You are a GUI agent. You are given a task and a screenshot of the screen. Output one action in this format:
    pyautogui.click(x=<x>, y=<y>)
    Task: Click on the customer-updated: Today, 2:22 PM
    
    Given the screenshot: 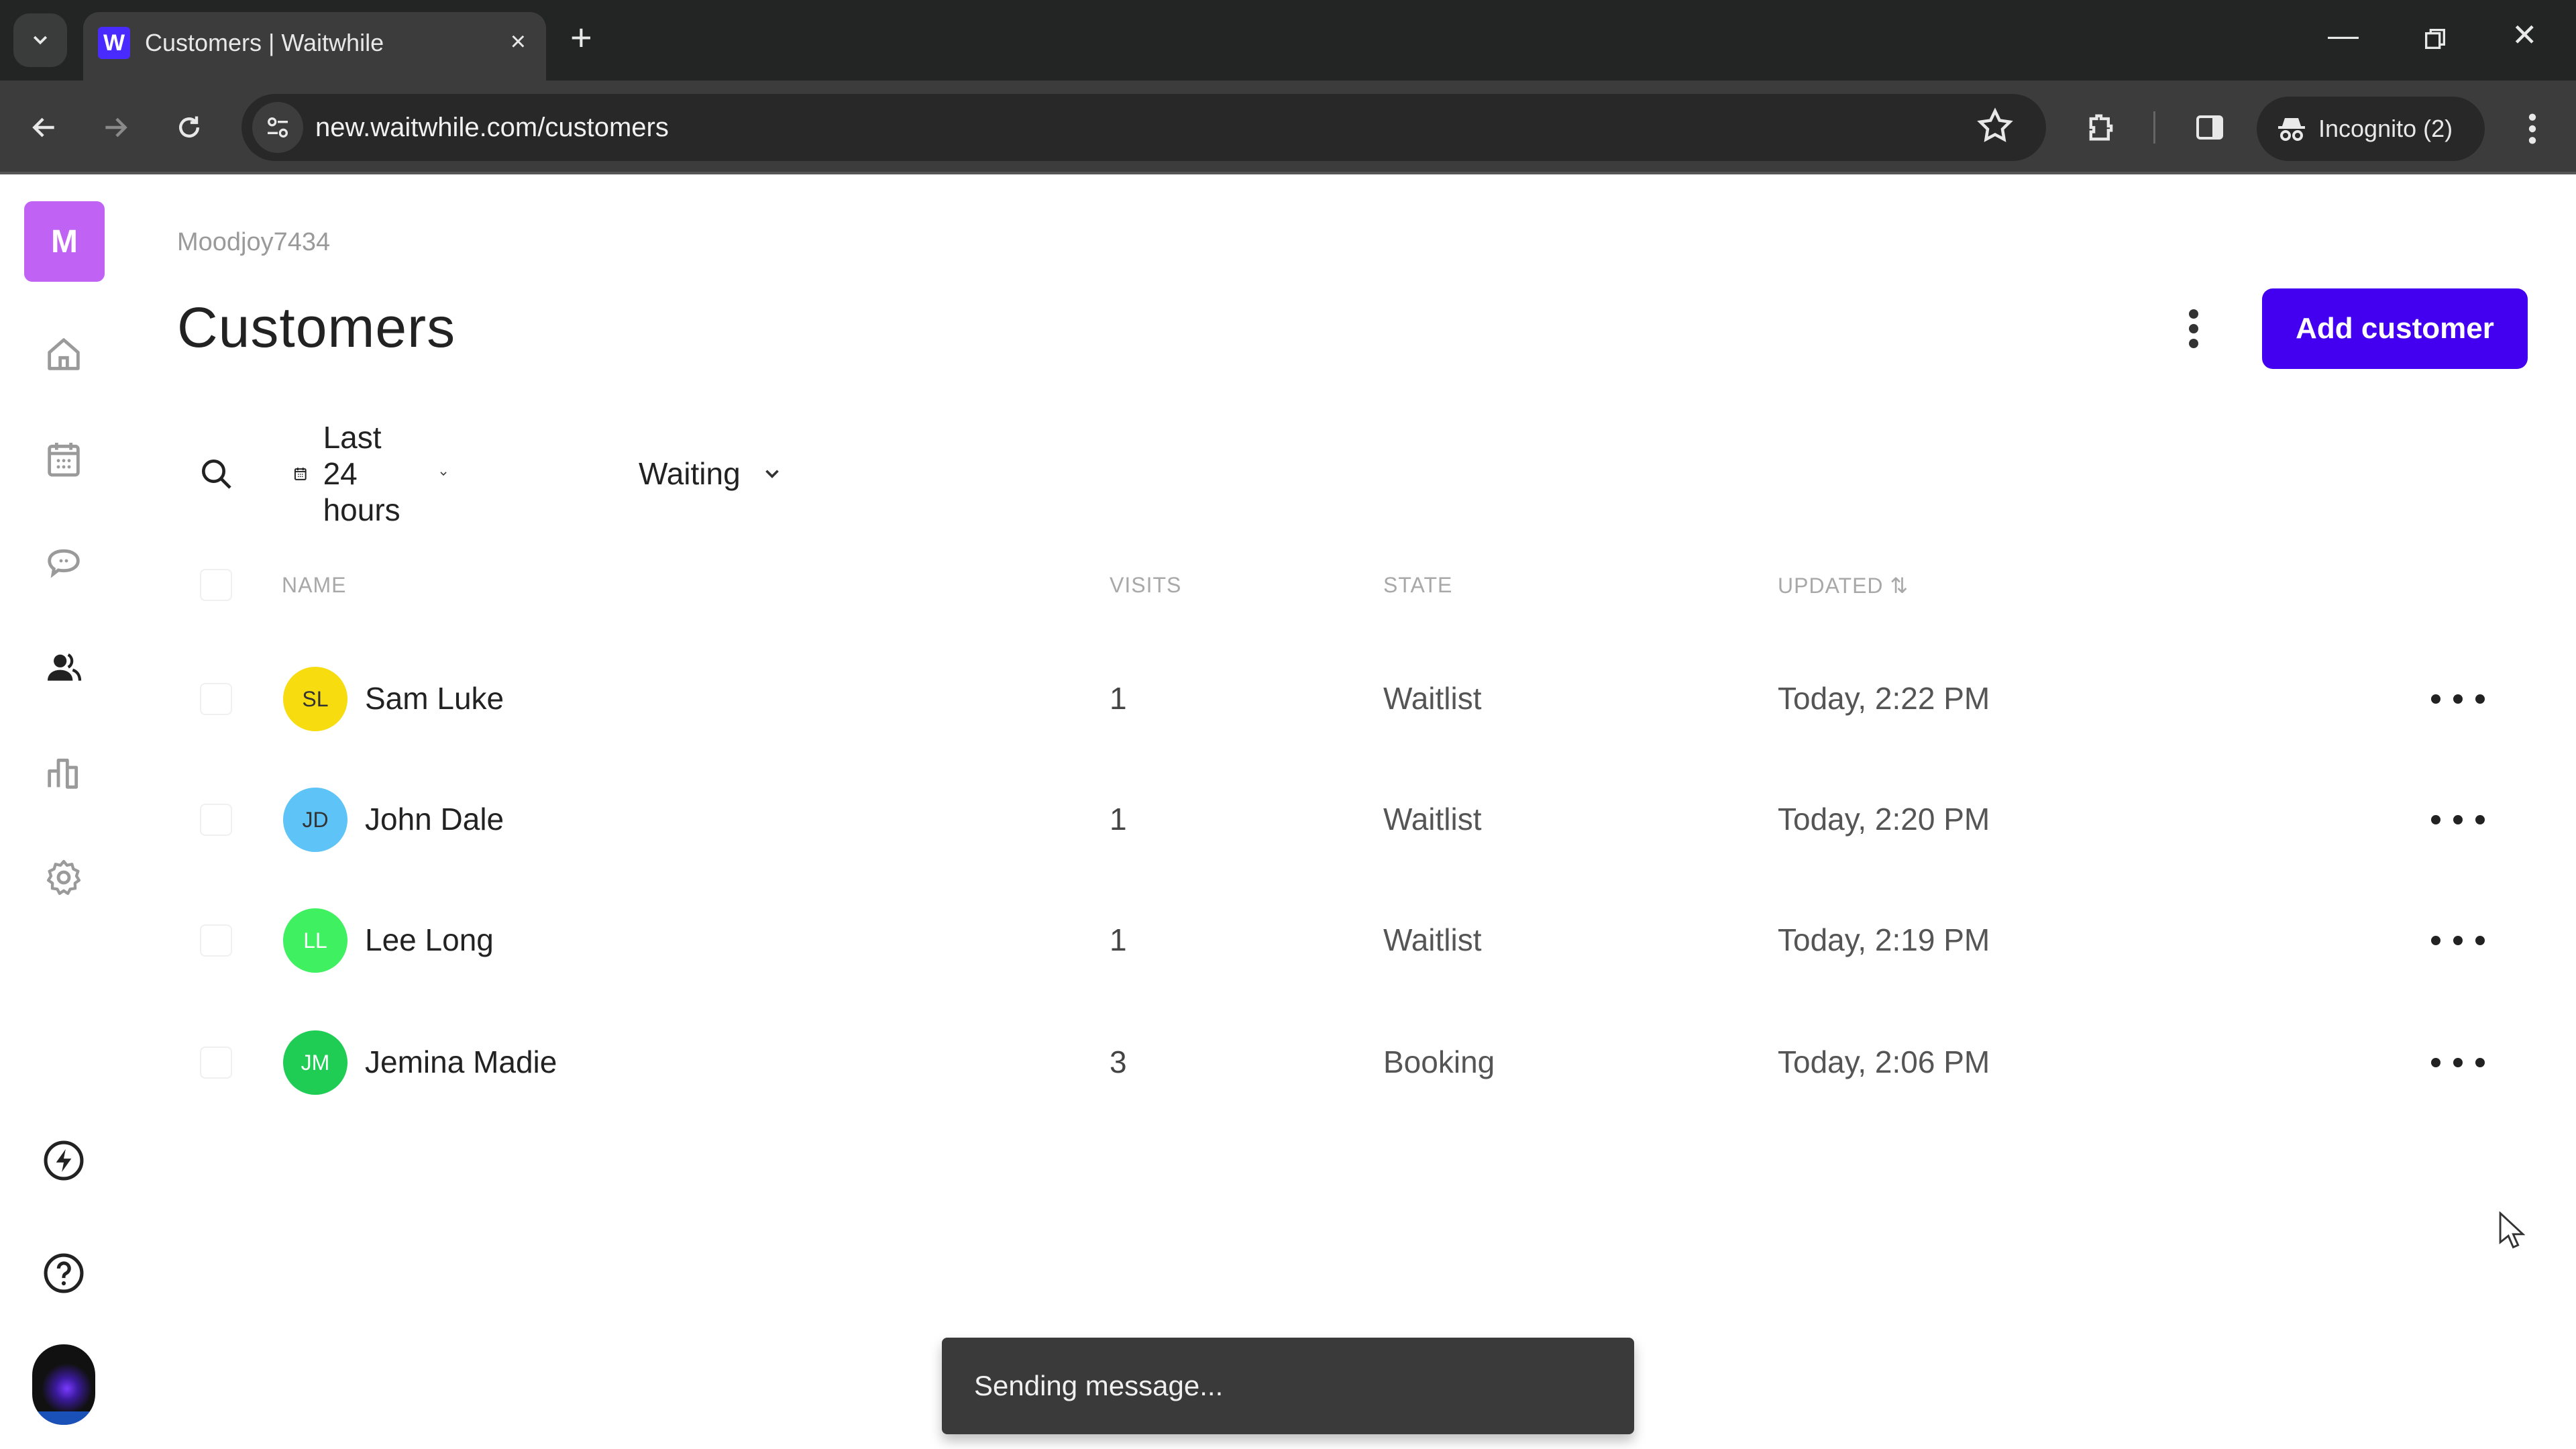 What is the action you would take?
    pyautogui.click(x=1884, y=698)
    